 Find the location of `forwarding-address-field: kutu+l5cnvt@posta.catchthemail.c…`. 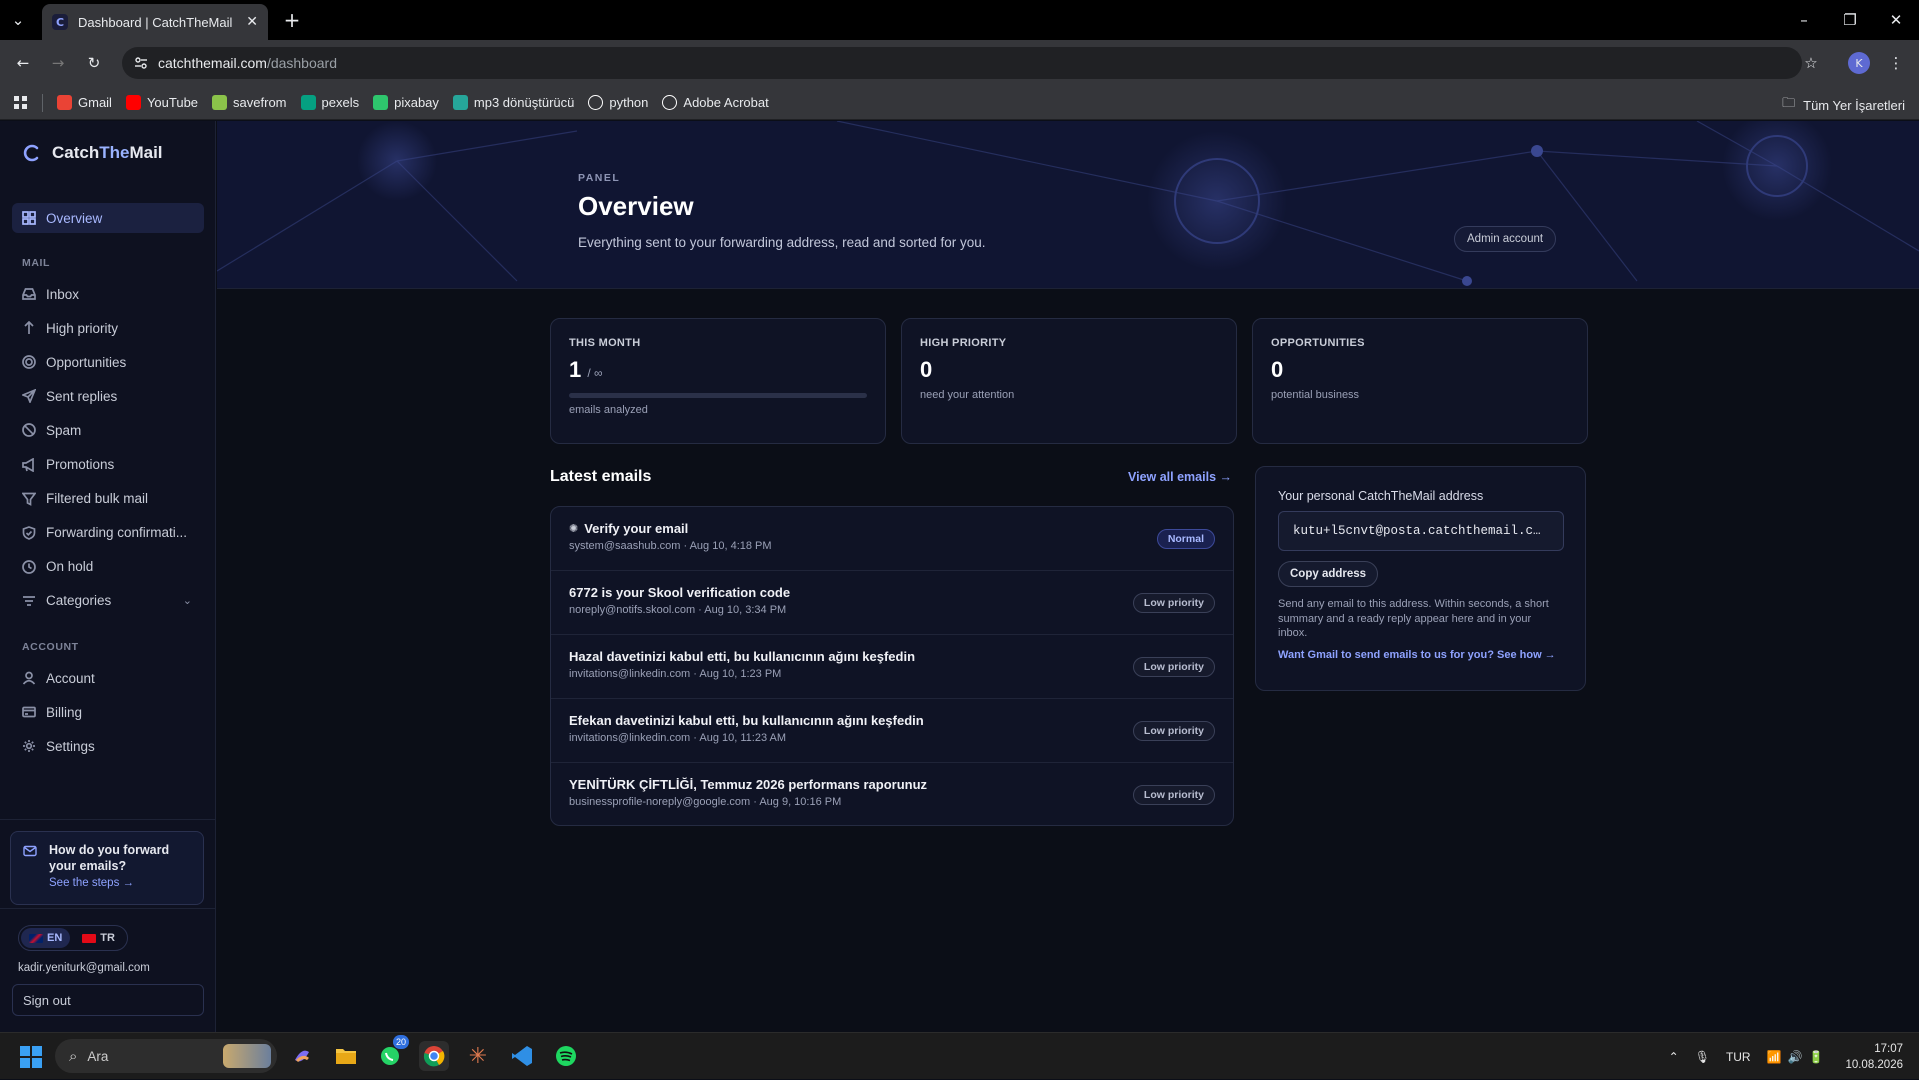

forwarding-address-field: kutu+l5cnvt@posta.catchthemail.c… is located at coordinates (1421, 531).